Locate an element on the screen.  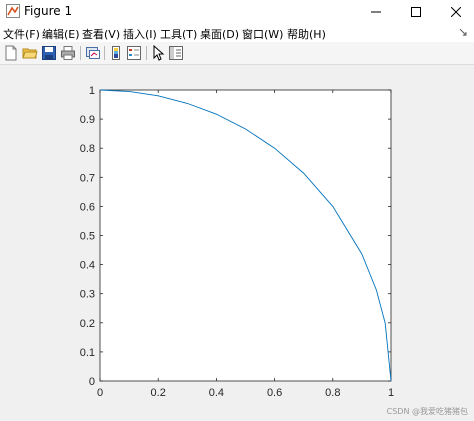
menu-help: 帮助(H) is located at coordinates (306, 34).